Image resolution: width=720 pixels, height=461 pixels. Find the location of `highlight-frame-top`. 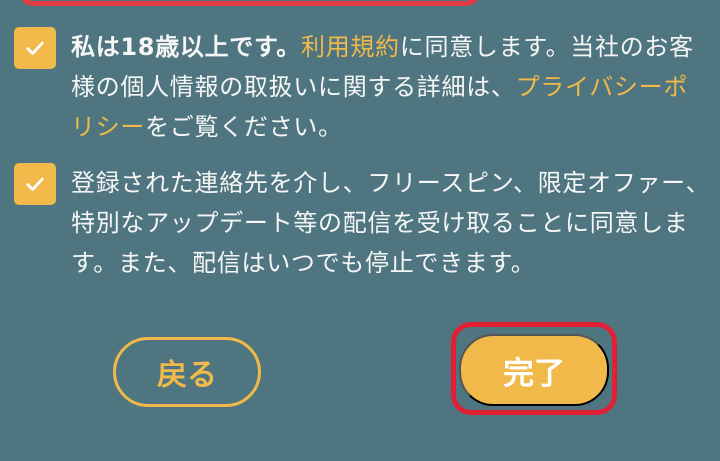

highlight-frame-top is located at coordinates (249, 3).